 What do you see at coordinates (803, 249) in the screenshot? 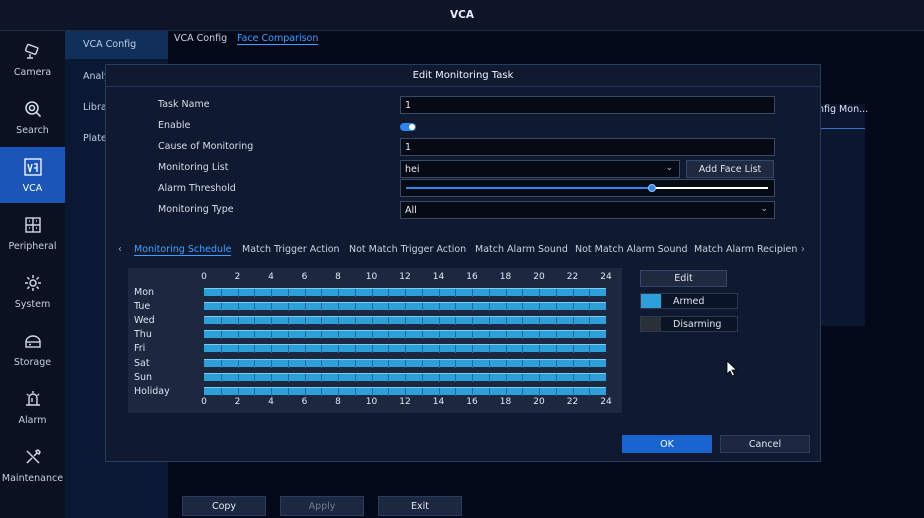
I see `tab-scroll-right-icon: ›` at bounding box center [803, 249].